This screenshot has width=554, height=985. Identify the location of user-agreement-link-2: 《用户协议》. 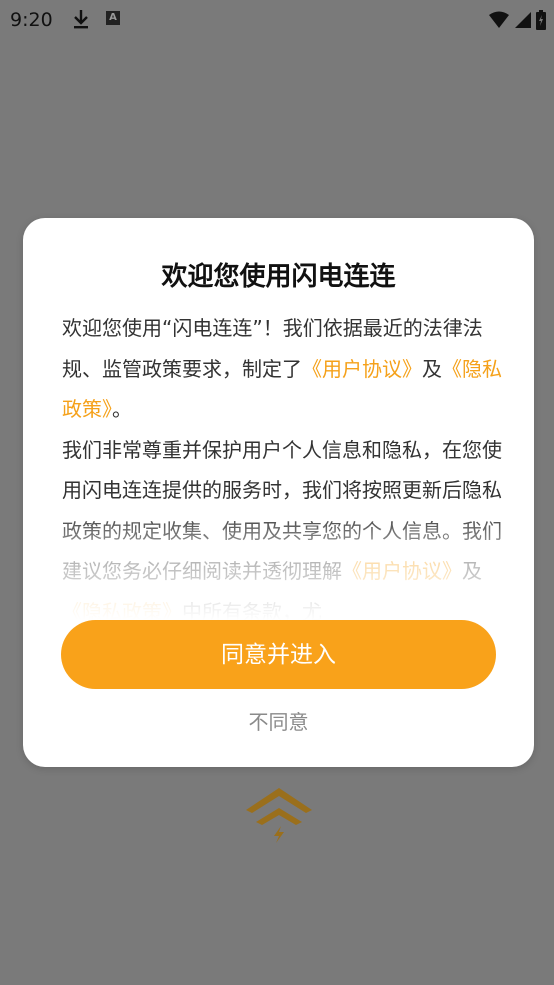
(402, 571).